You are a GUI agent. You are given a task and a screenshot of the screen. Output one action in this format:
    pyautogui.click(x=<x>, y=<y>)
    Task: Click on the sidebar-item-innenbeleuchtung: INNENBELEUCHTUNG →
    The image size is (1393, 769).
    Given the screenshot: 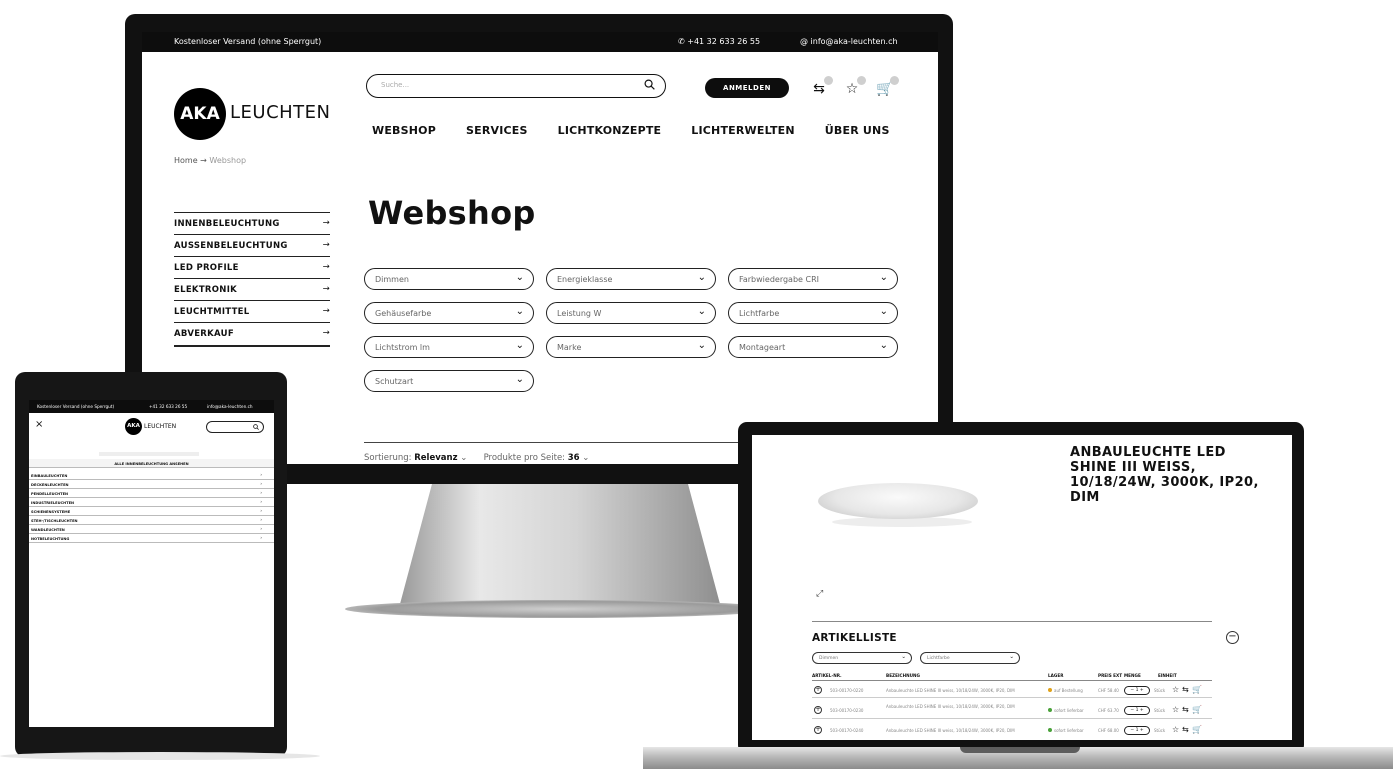 What is the action you would take?
    pyautogui.click(x=252, y=223)
    